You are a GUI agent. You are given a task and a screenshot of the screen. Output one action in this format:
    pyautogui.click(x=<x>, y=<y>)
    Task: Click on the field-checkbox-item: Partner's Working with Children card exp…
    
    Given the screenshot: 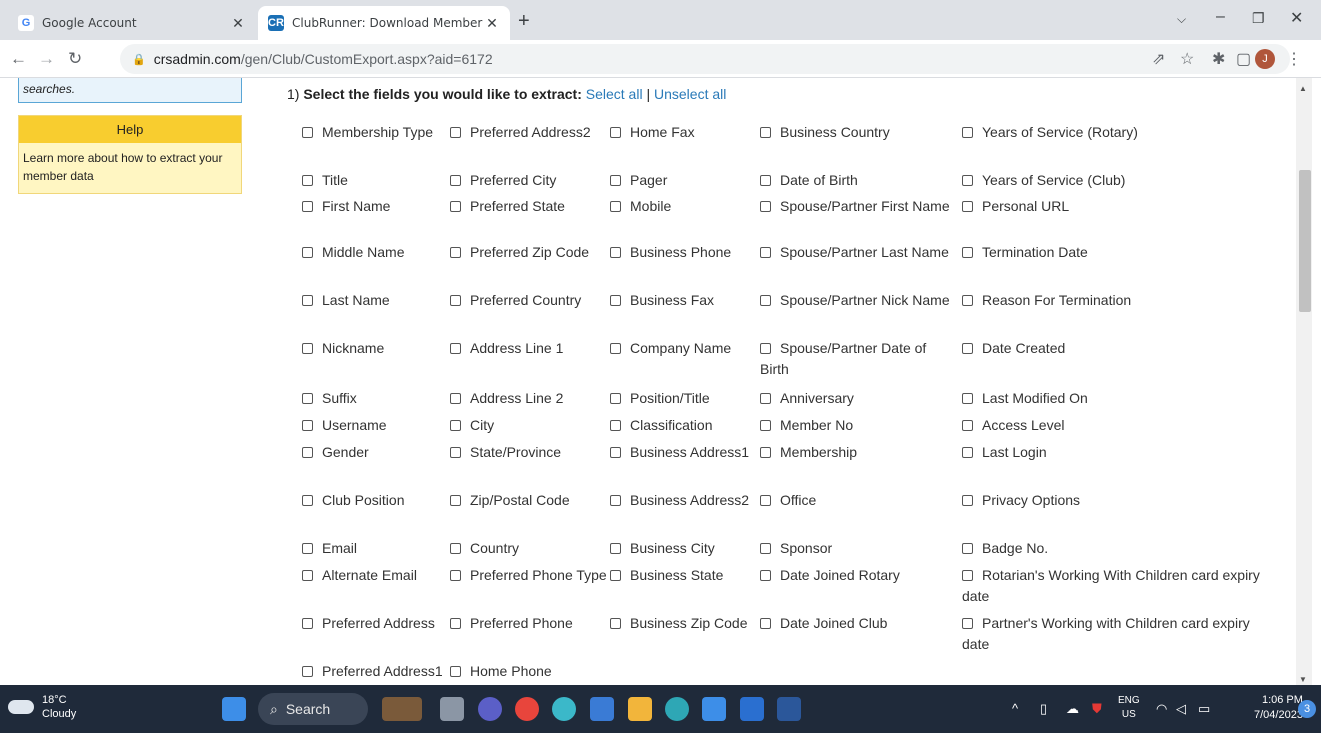 What is the action you would take?
    pyautogui.click(x=1112, y=634)
    